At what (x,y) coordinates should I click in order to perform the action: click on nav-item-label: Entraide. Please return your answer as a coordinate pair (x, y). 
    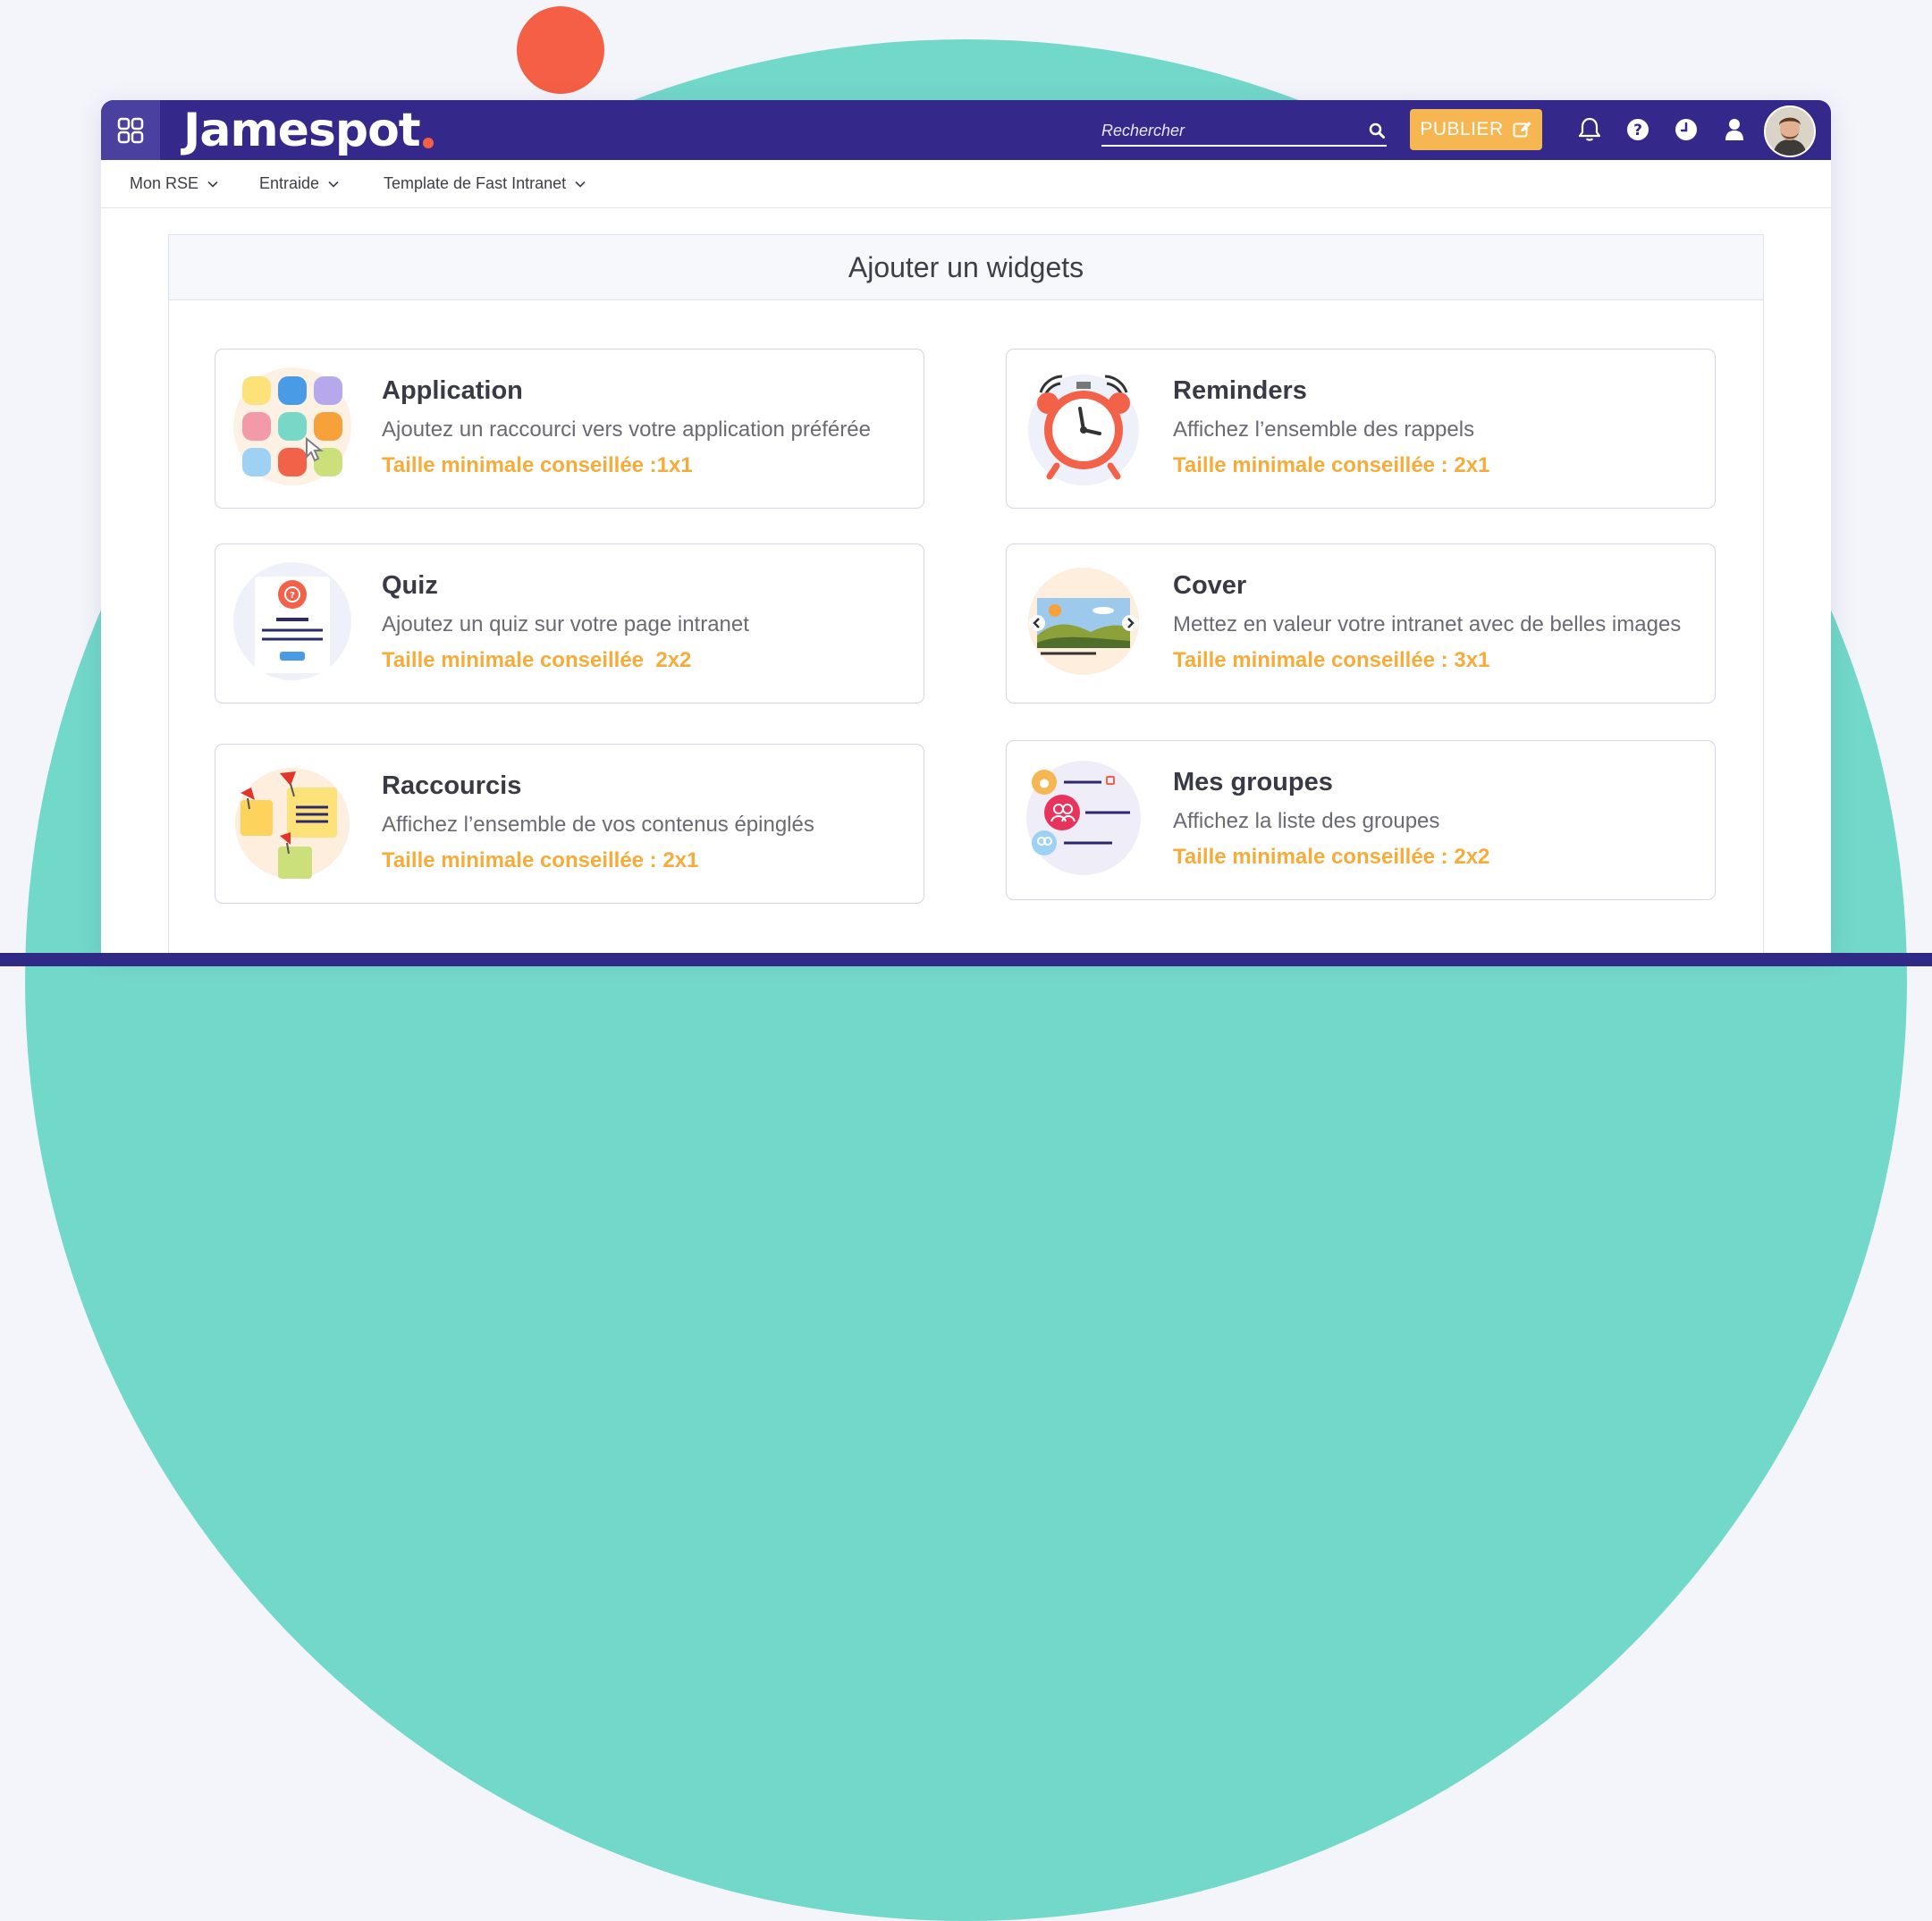
    Looking at the image, I should click on (289, 183).